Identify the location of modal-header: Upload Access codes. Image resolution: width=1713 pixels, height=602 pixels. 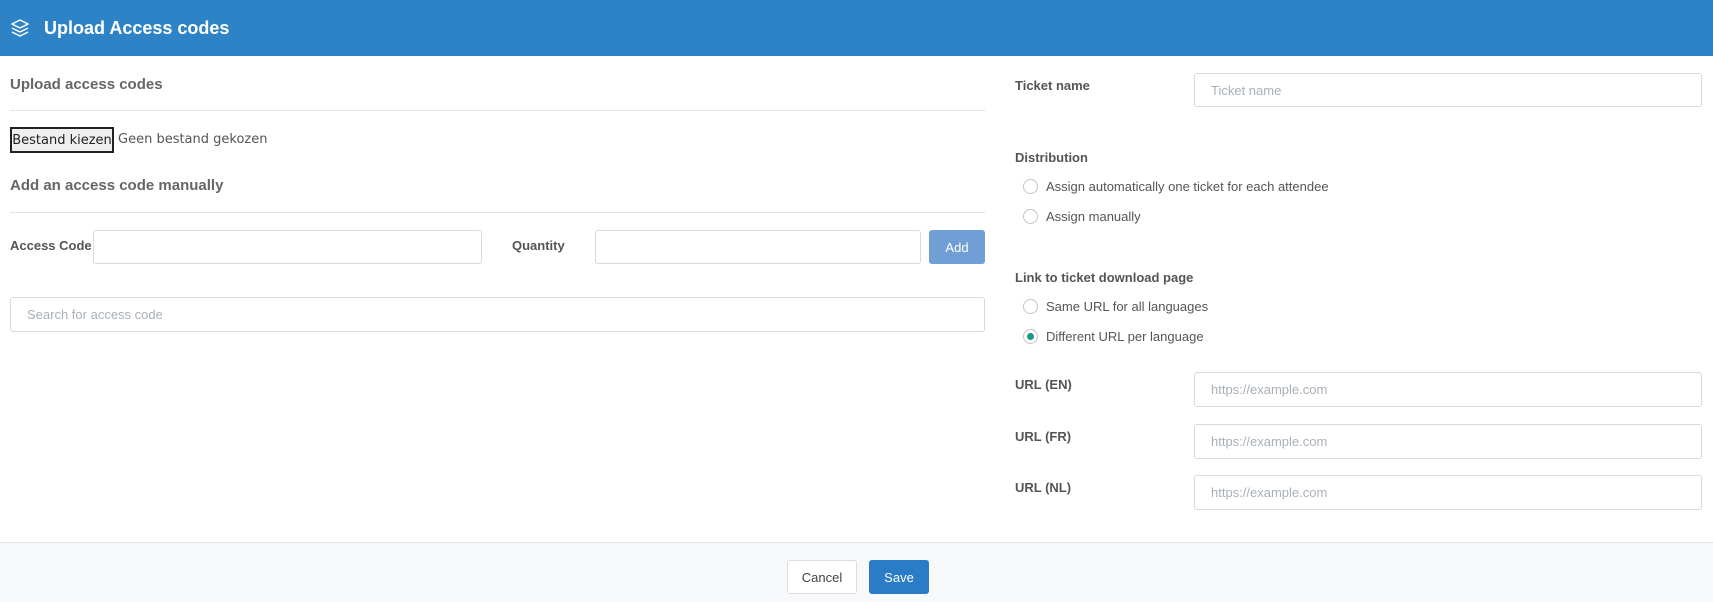
(856, 28).